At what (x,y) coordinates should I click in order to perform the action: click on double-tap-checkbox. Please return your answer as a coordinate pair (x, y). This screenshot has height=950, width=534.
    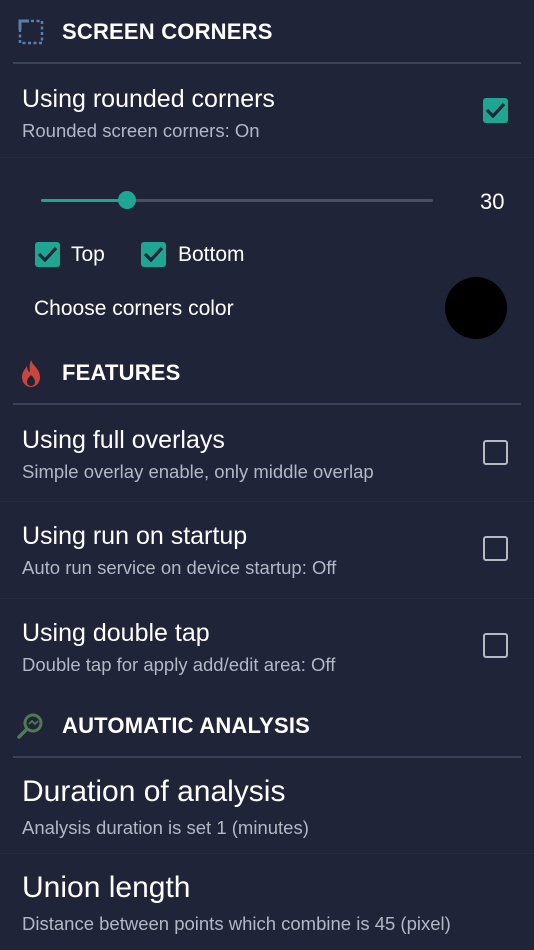
    Looking at the image, I should click on (495, 645).